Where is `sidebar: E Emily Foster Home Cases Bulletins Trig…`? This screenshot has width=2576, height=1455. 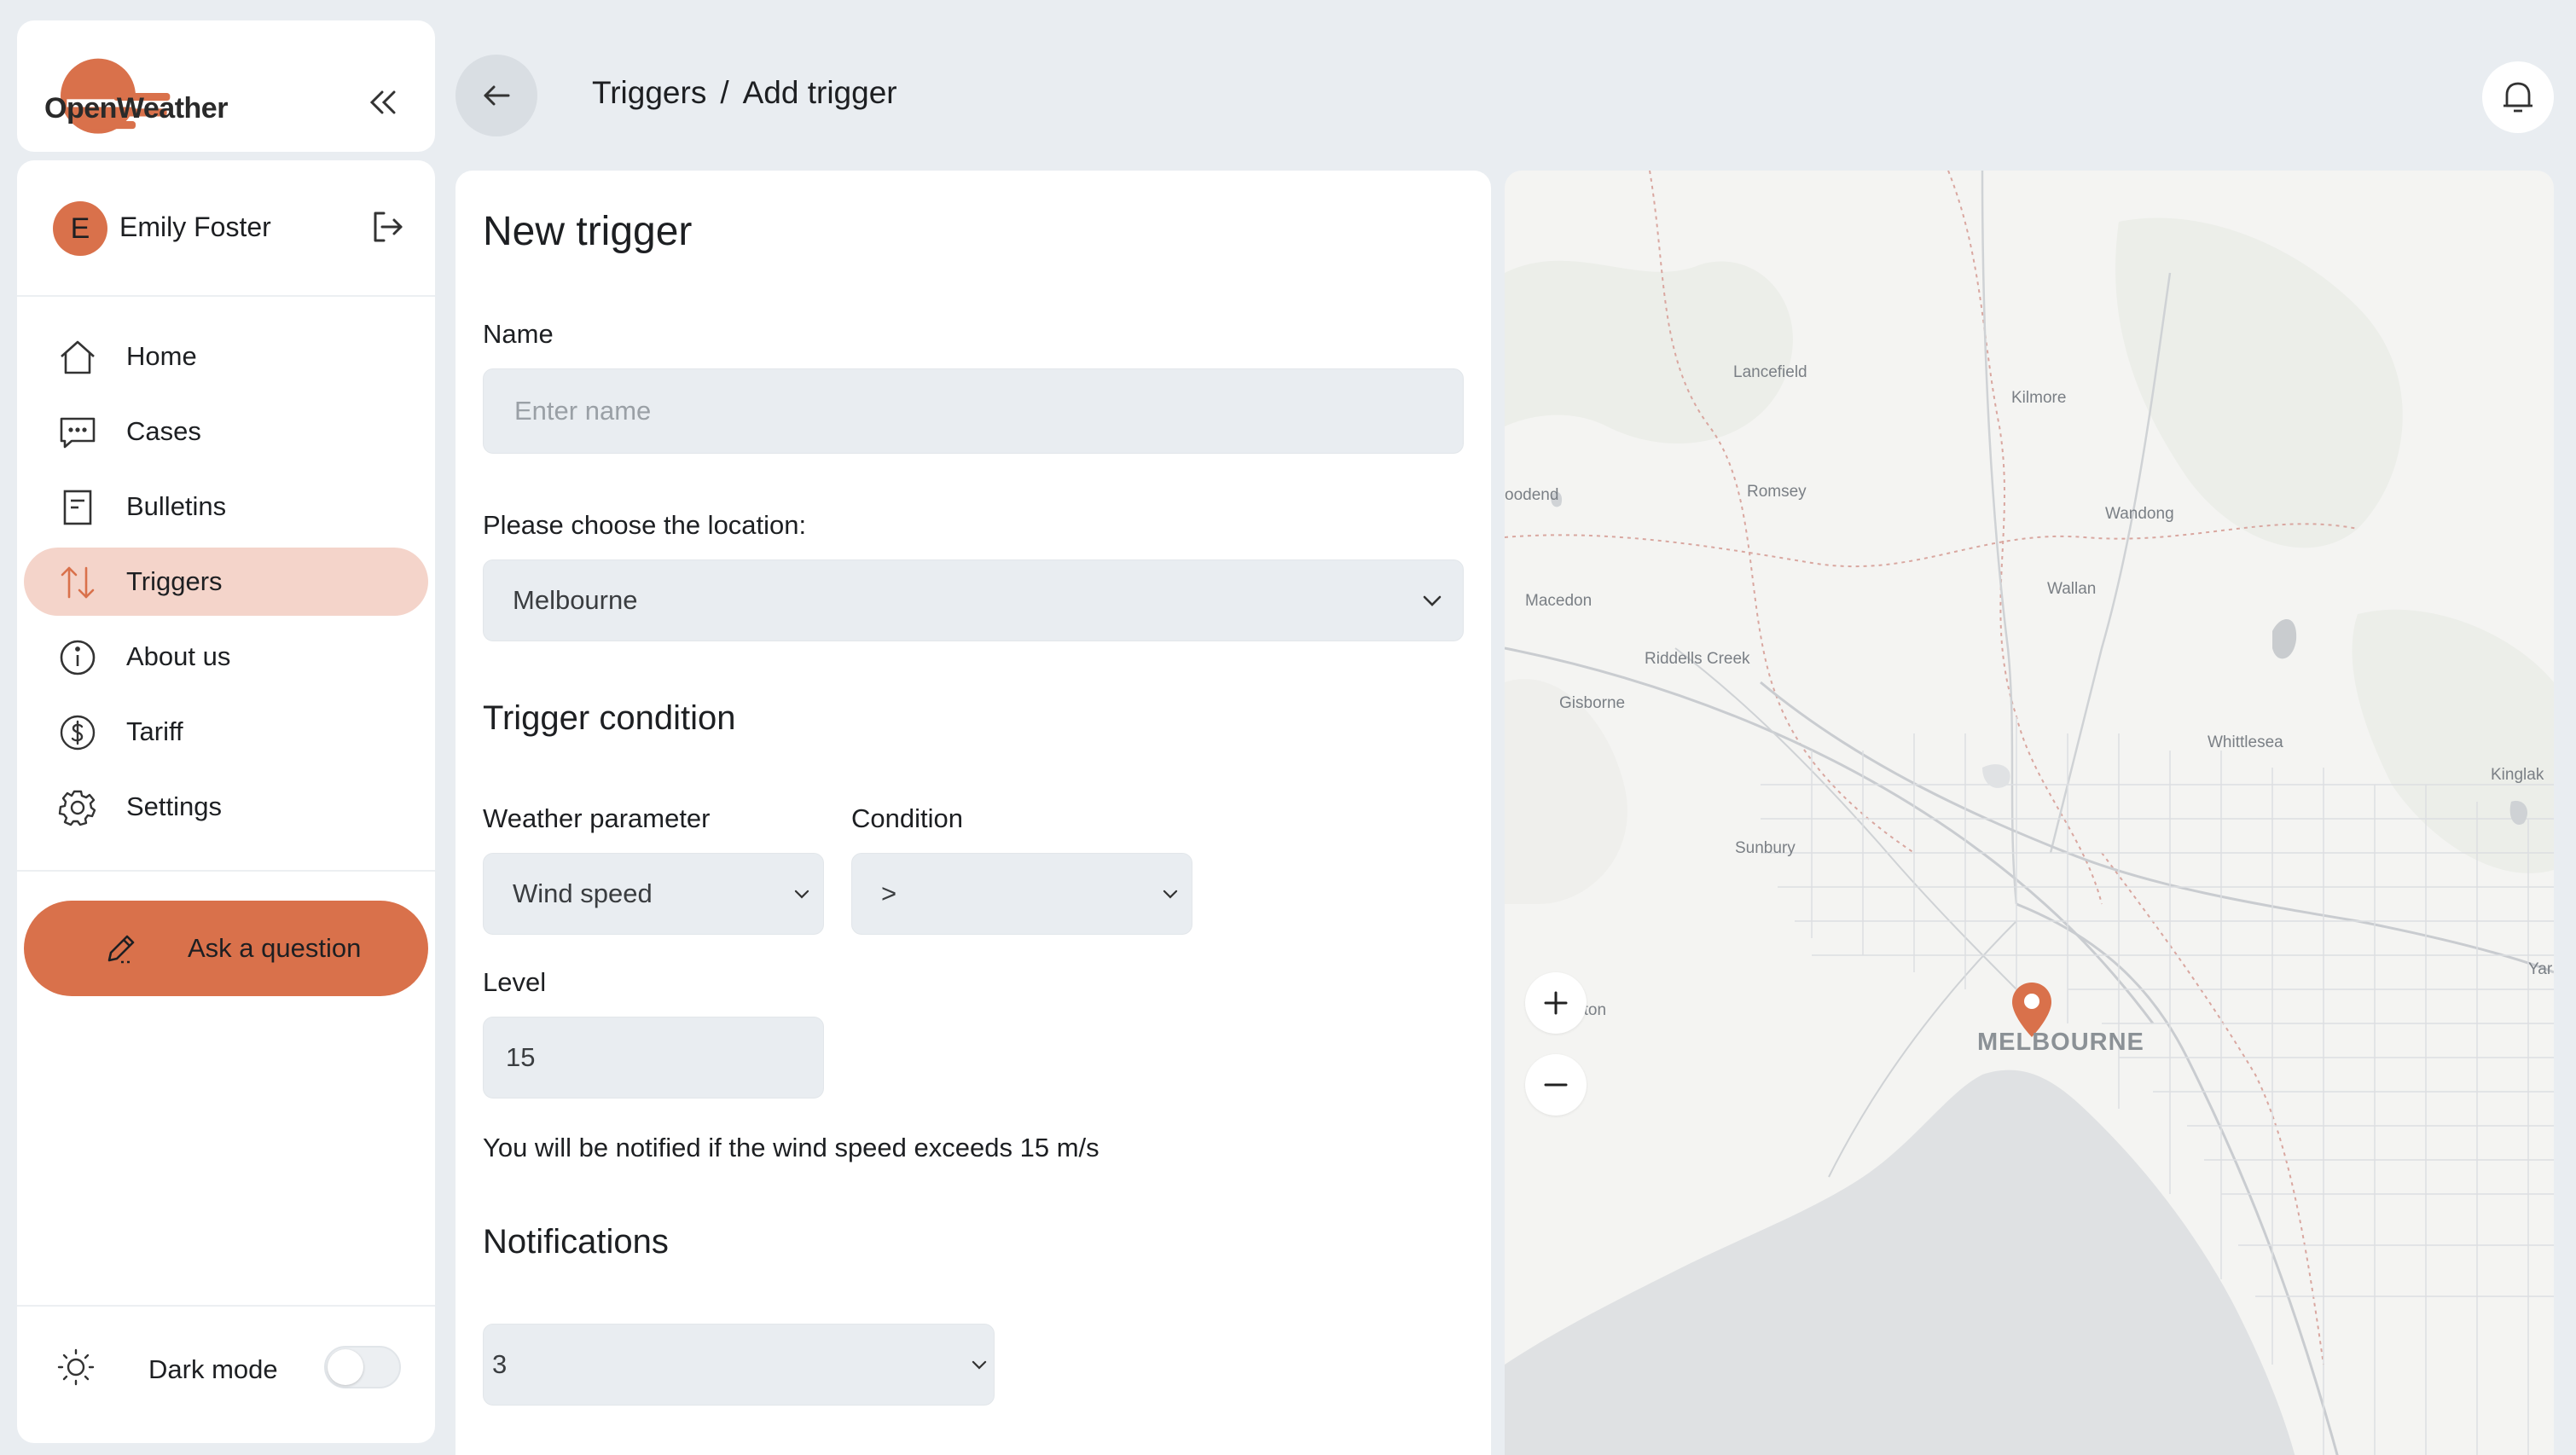 sidebar: E Emily Foster Home Cases Bulletins Trig… is located at coordinates (226, 801).